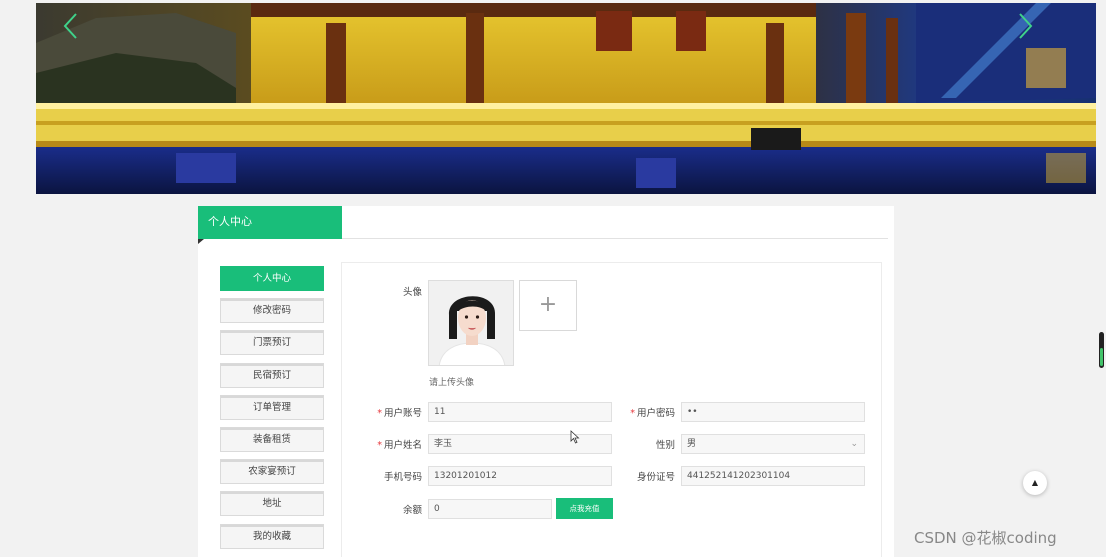 This screenshot has height=557, width=1106. I want to click on account-label-text: 用户账号, so click(402, 413).